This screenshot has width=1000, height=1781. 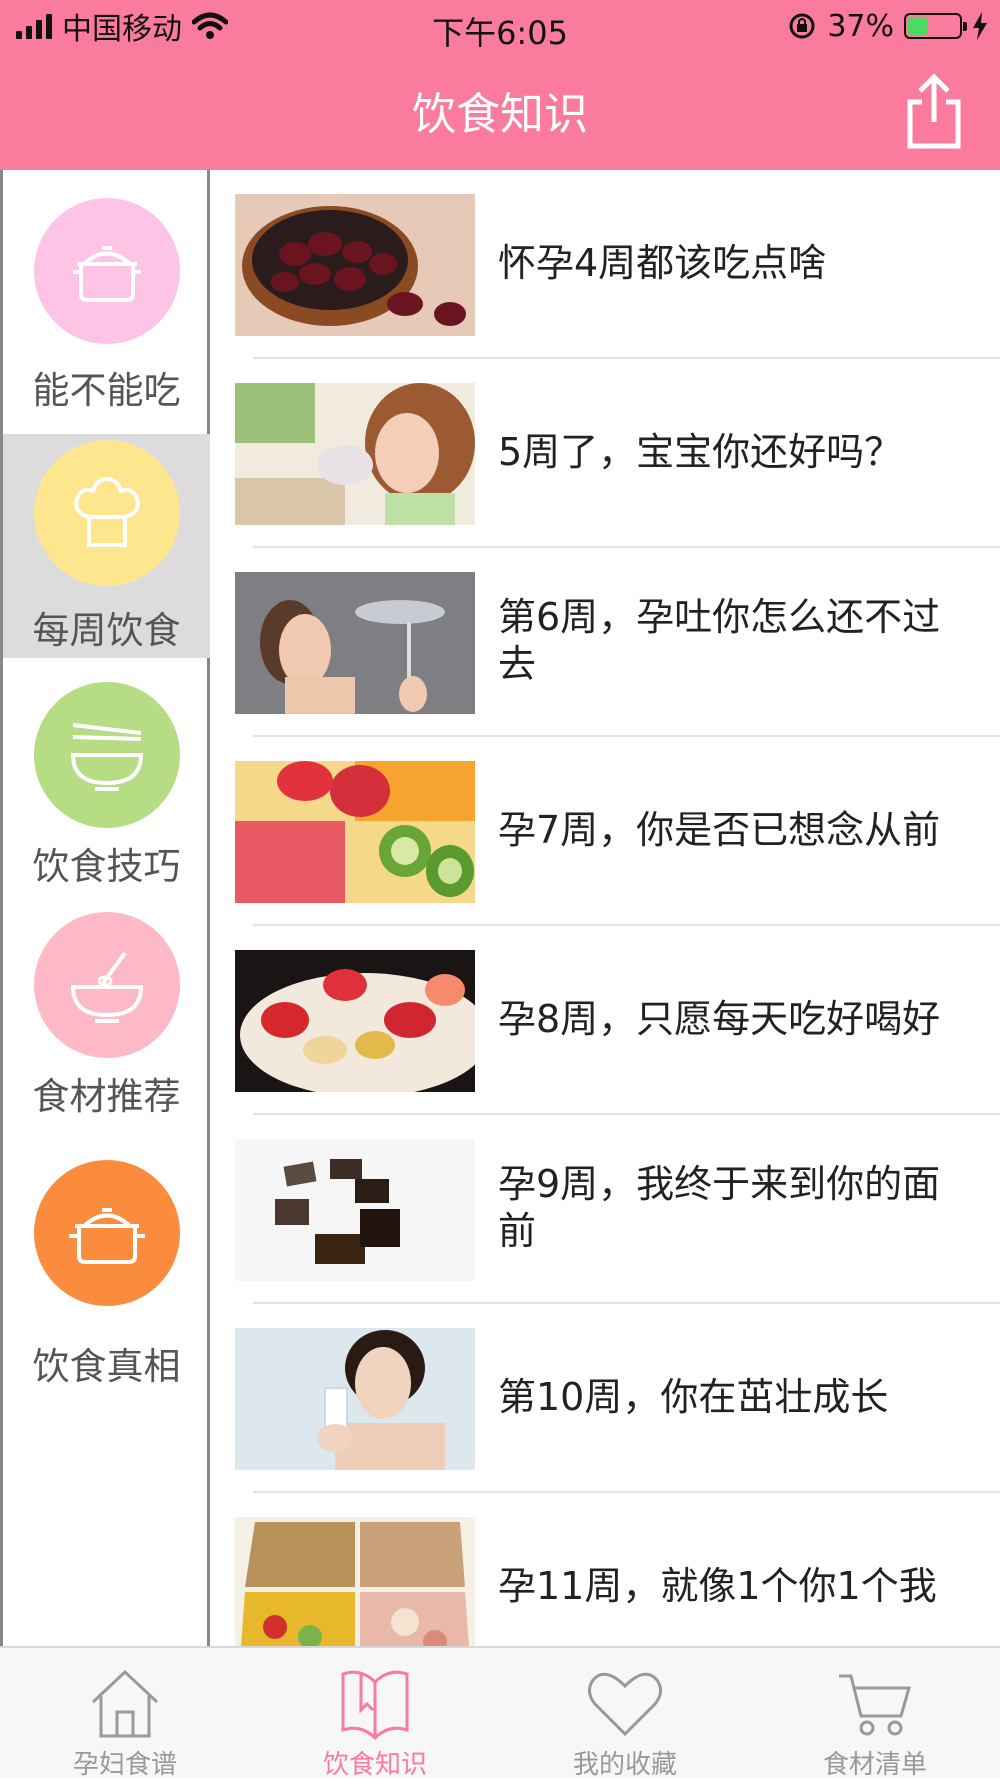 What do you see at coordinates (875, 1705) in the screenshot?
I see `cart-icon` at bounding box center [875, 1705].